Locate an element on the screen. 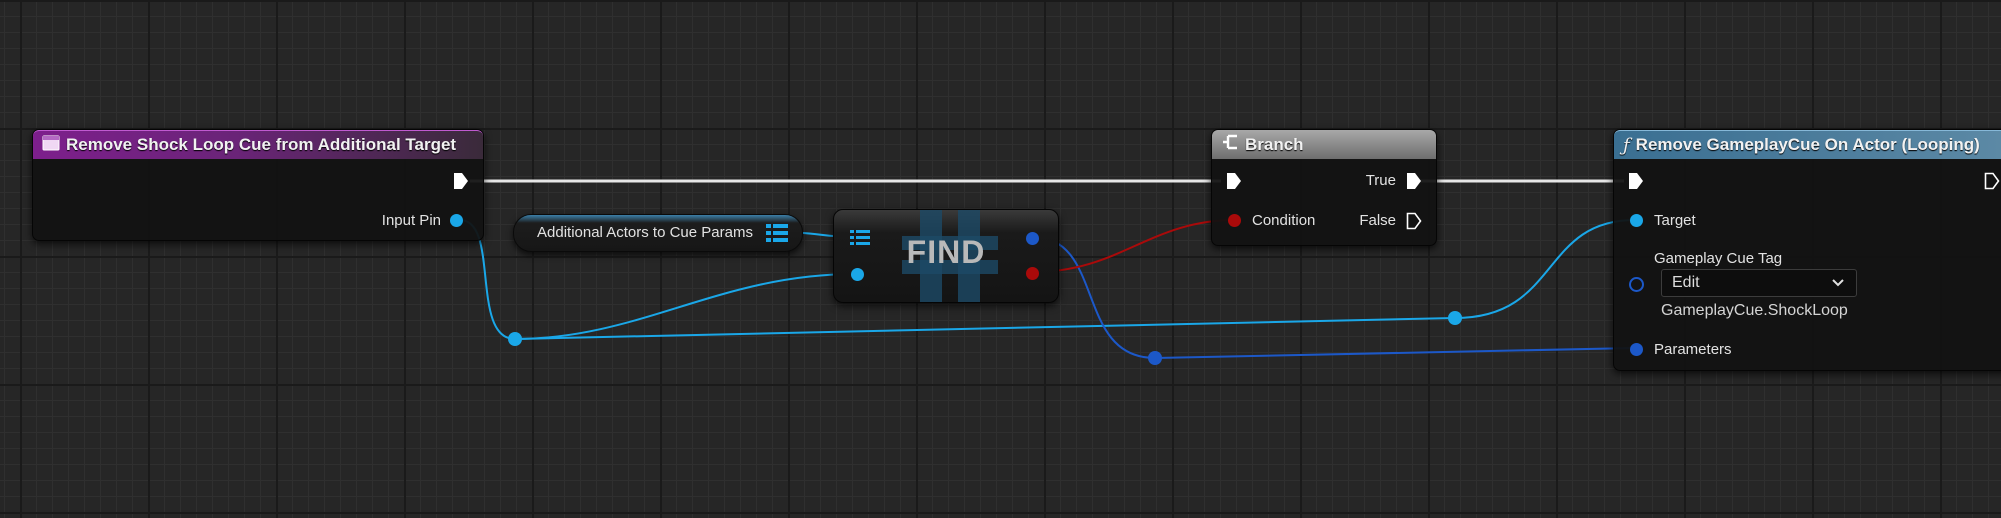  variable-get-node: Additional Actors to Cue Params is located at coordinates (658, 233).